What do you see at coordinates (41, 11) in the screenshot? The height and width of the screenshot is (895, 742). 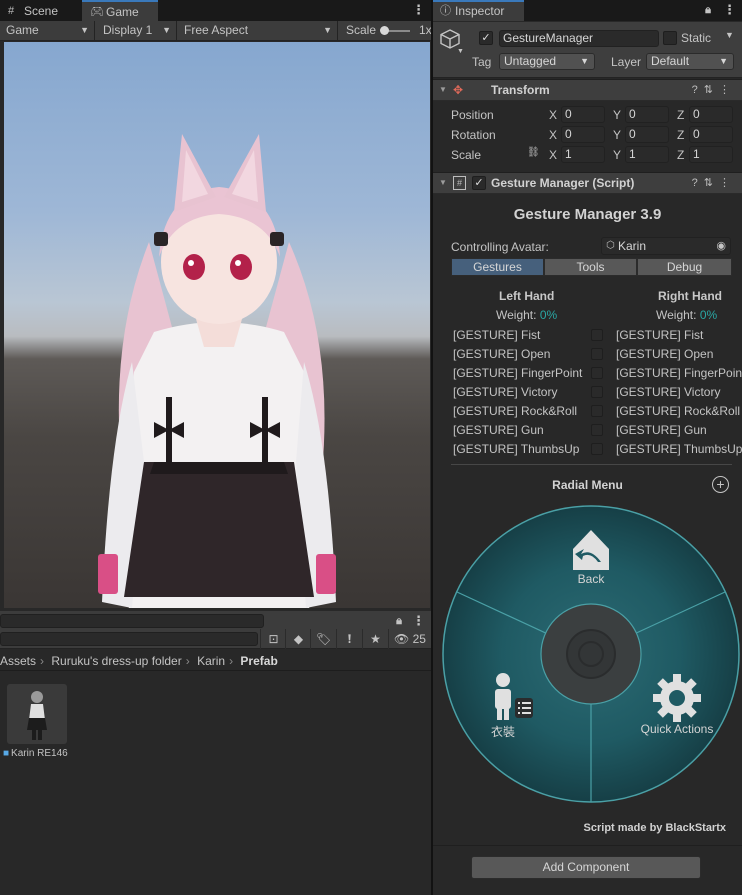 I see `tab-scene: # Scene` at bounding box center [41, 11].